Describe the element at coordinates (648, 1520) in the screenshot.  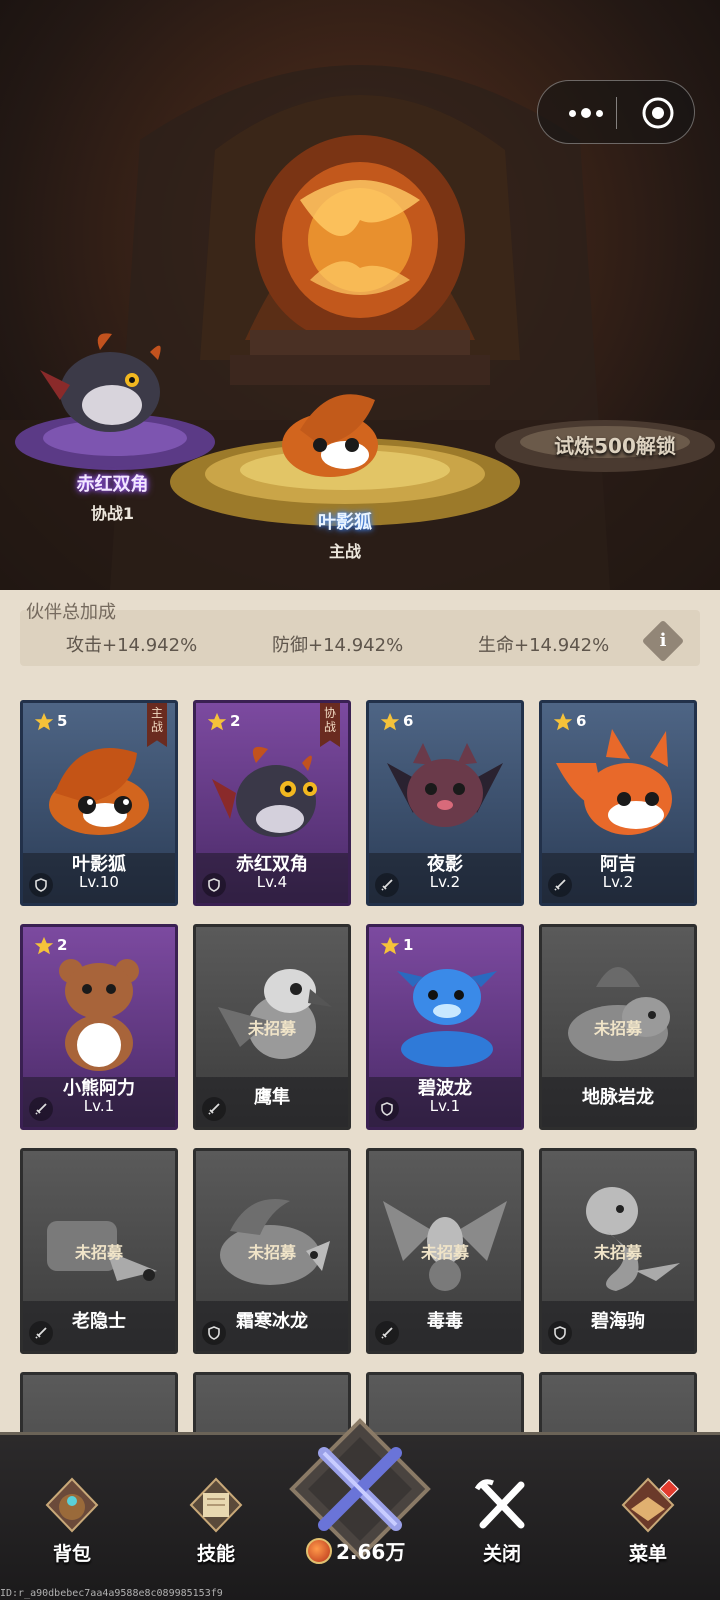
I see `nav-menu: 菜单` at that location.